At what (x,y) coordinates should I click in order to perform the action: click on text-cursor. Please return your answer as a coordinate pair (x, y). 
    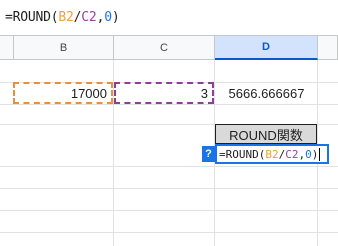
    Looking at the image, I should click on (320, 154).